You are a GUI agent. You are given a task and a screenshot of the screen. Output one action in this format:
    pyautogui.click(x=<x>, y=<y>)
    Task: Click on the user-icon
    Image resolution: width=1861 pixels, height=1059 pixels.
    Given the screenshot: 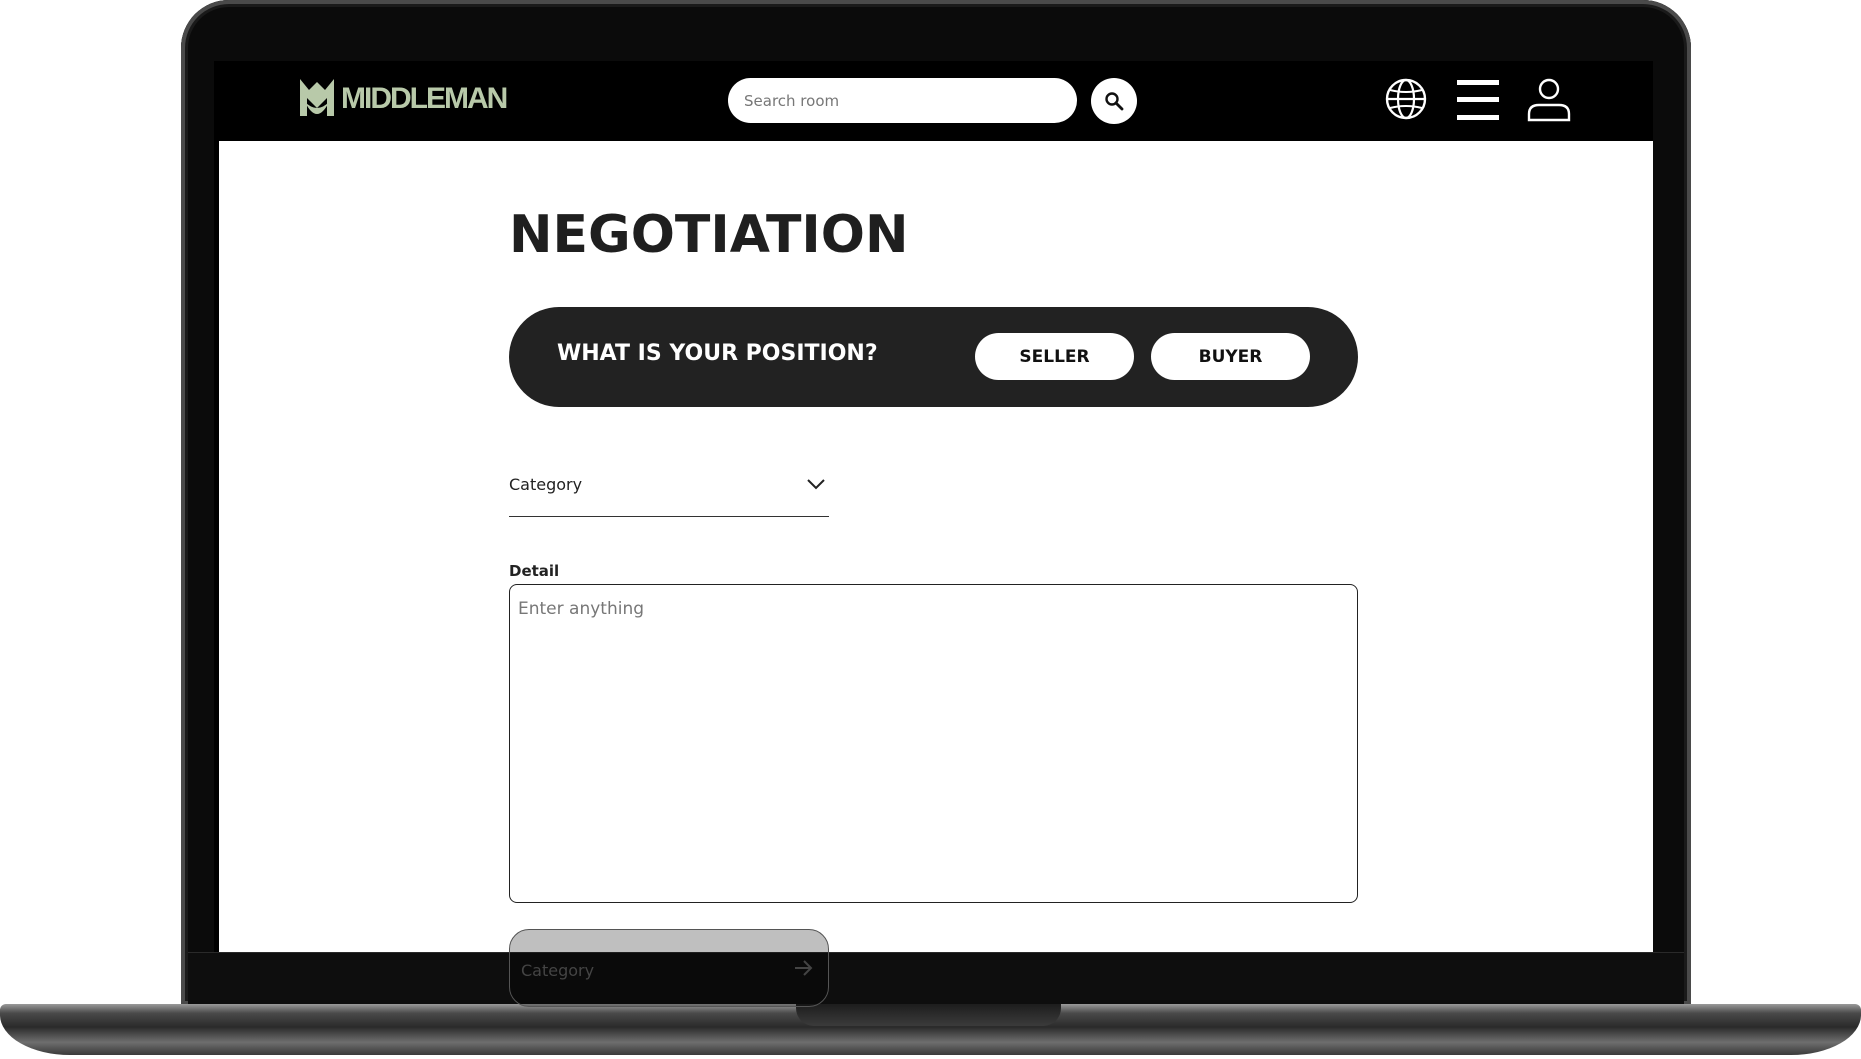 What is the action you would take?
    pyautogui.click(x=1549, y=100)
    